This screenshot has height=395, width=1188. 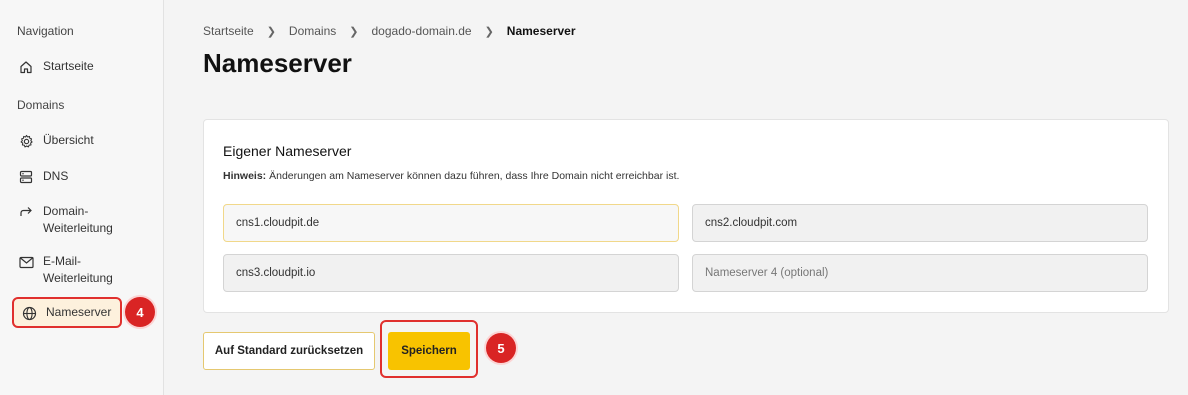 I want to click on sidebar-item-nameserver: Nameserver, so click(x=67, y=312).